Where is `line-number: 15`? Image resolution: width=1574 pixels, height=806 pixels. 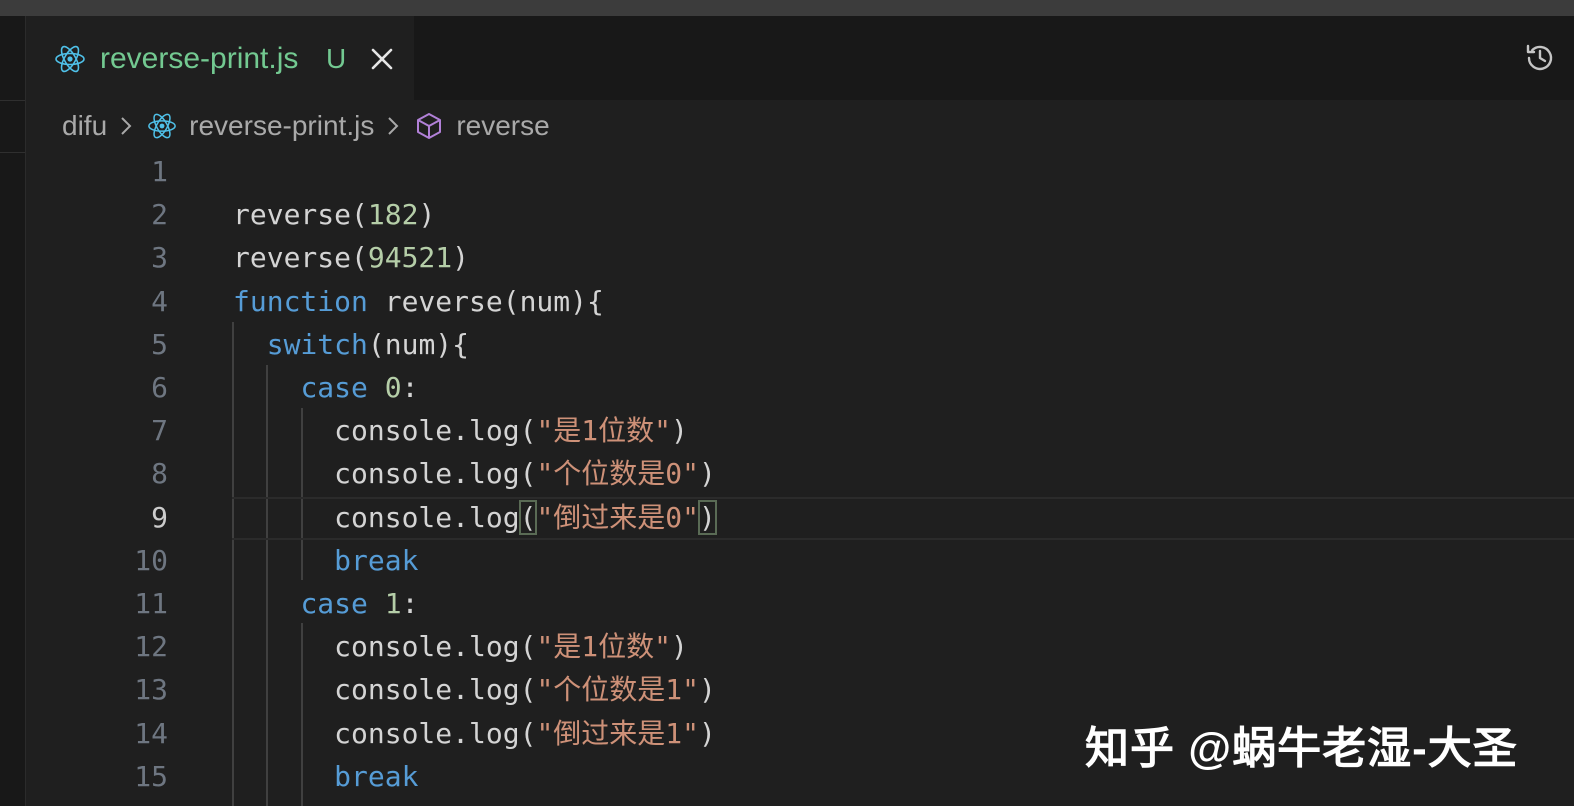 line-number: 15 is located at coordinates (127, 776).